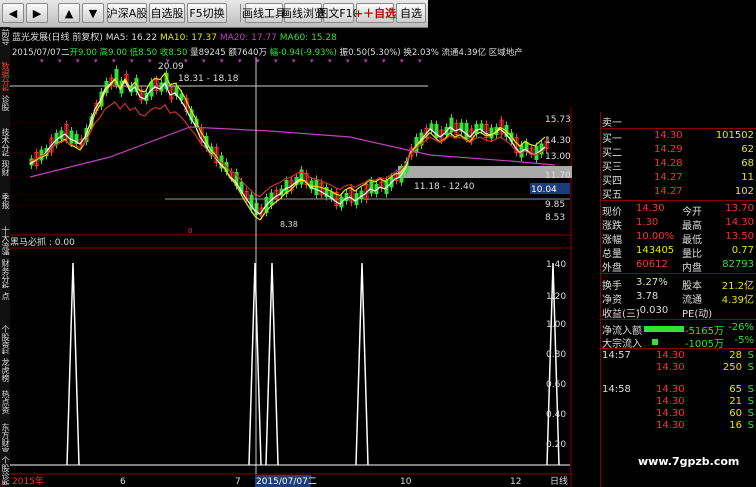 This screenshot has height=487, width=756. I want to click on stat-value: 1.30, so click(647, 222).